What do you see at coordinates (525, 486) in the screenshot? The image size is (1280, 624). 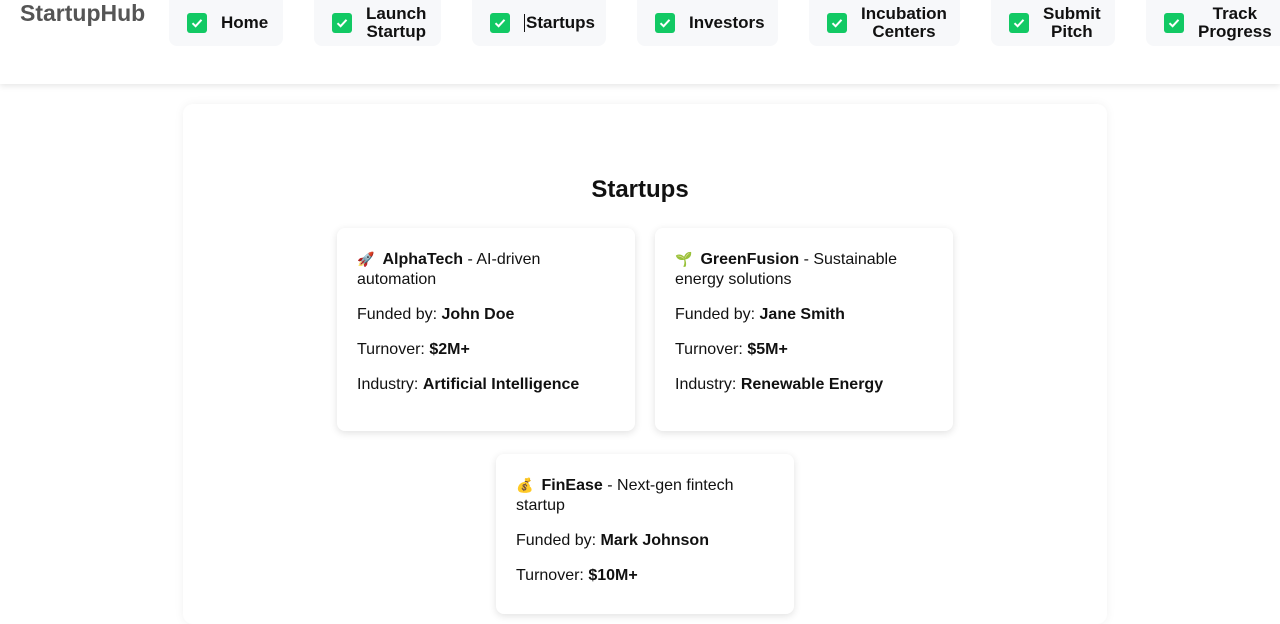 I see `money-bag-icon: 💰` at bounding box center [525, 486].